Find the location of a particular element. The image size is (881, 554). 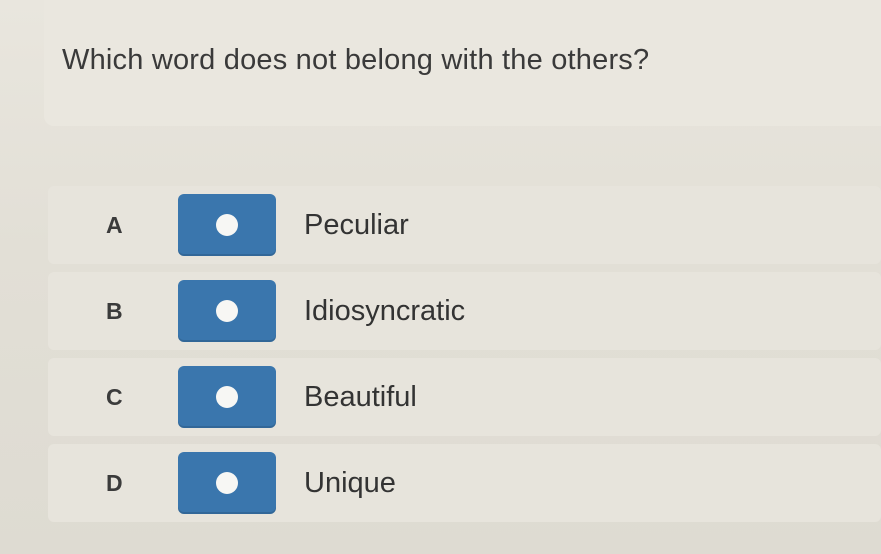

option-b: B Idiosyncratic is located at coordinates (464, 311).